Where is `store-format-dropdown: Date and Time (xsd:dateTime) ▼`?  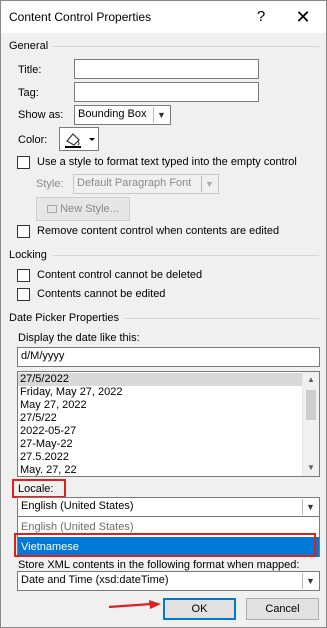
store-format-dropdown: Date and Time (xsd:dateTime) ▼ is located at coordinates (168, 581).